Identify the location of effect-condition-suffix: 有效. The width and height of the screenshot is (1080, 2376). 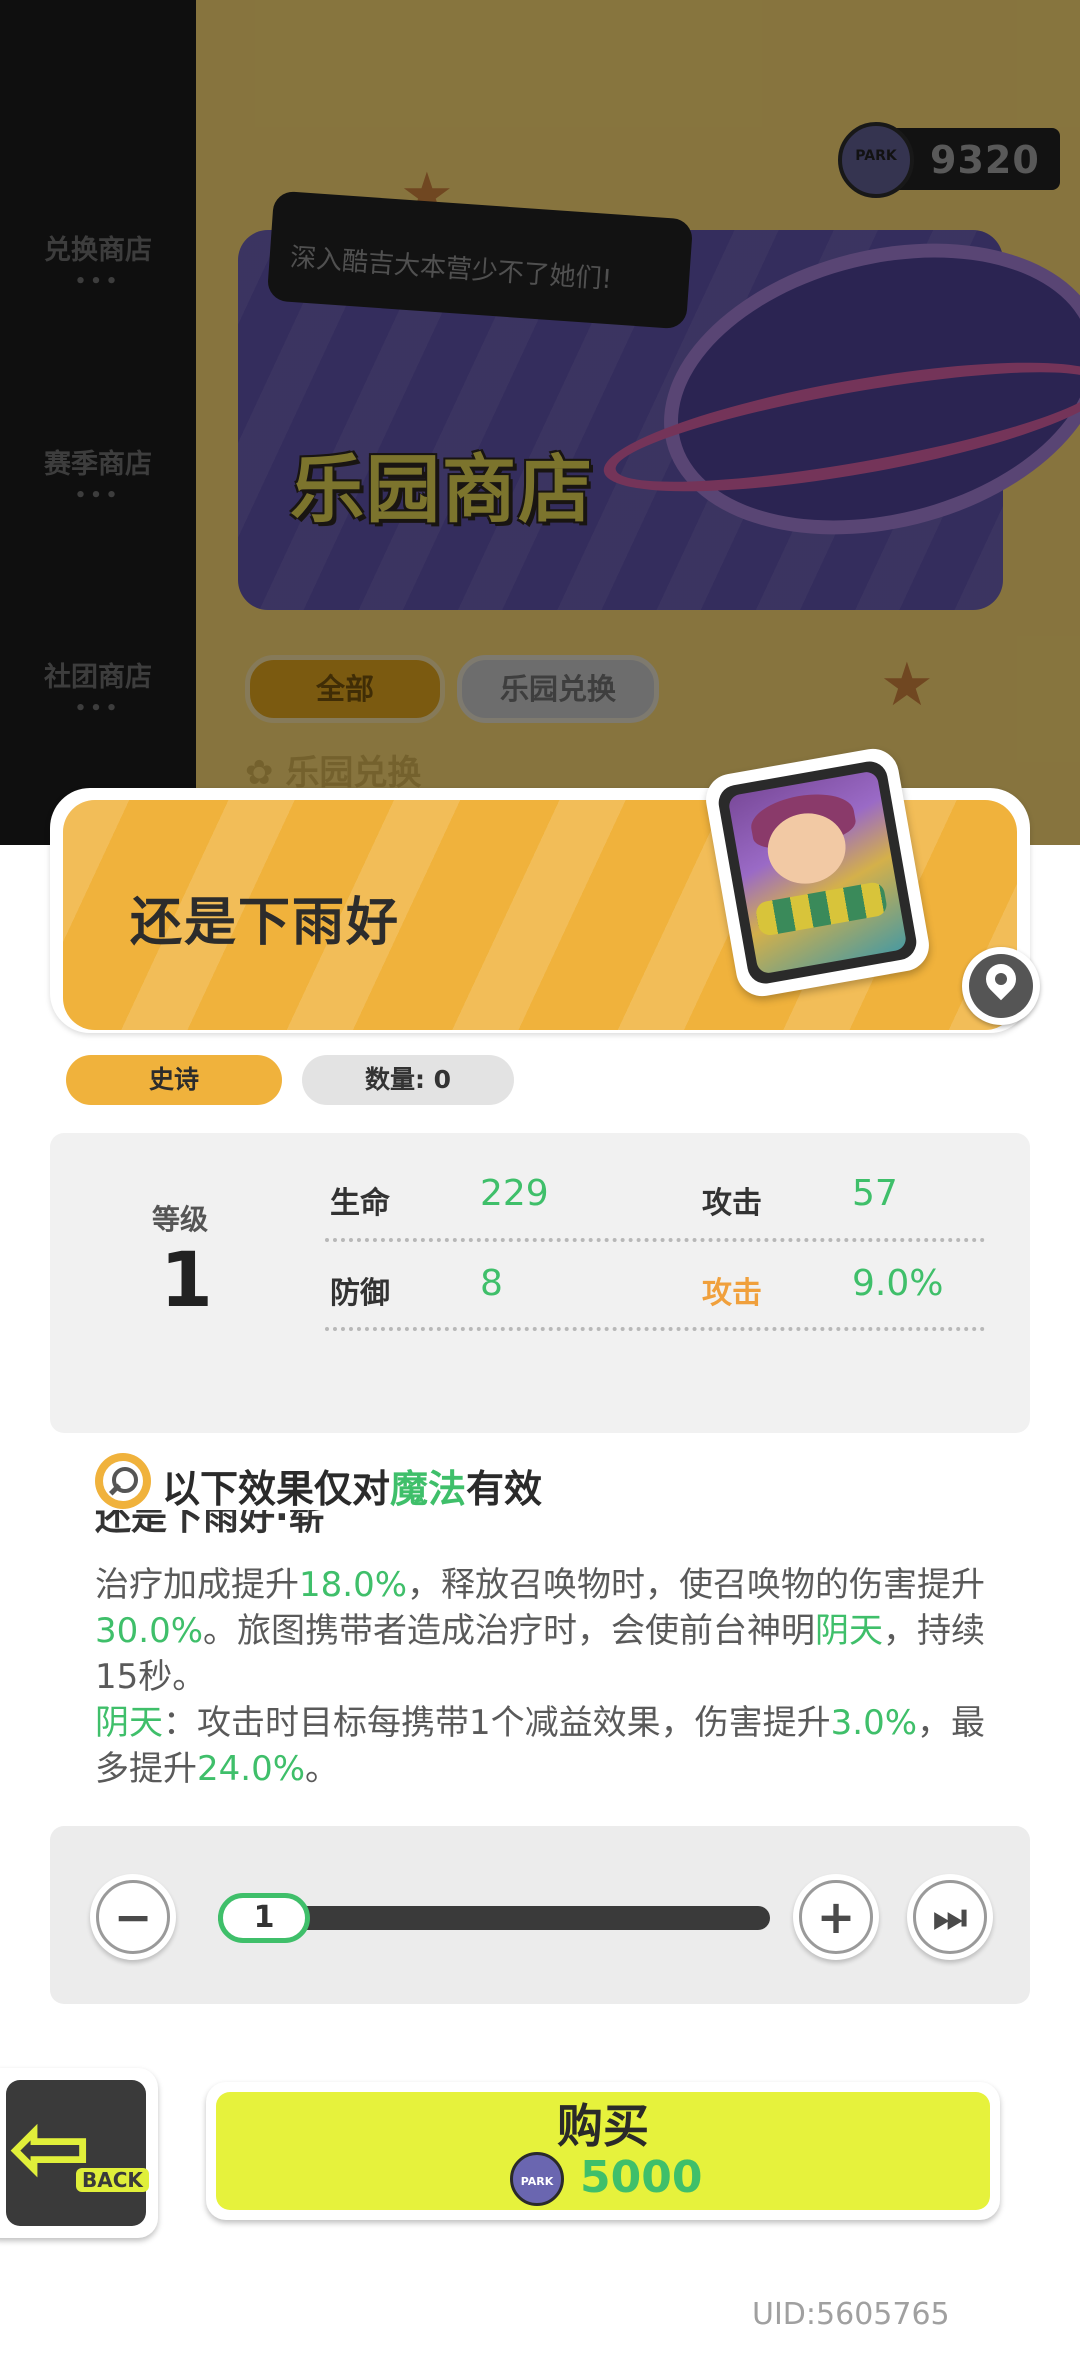
(504, 1489).